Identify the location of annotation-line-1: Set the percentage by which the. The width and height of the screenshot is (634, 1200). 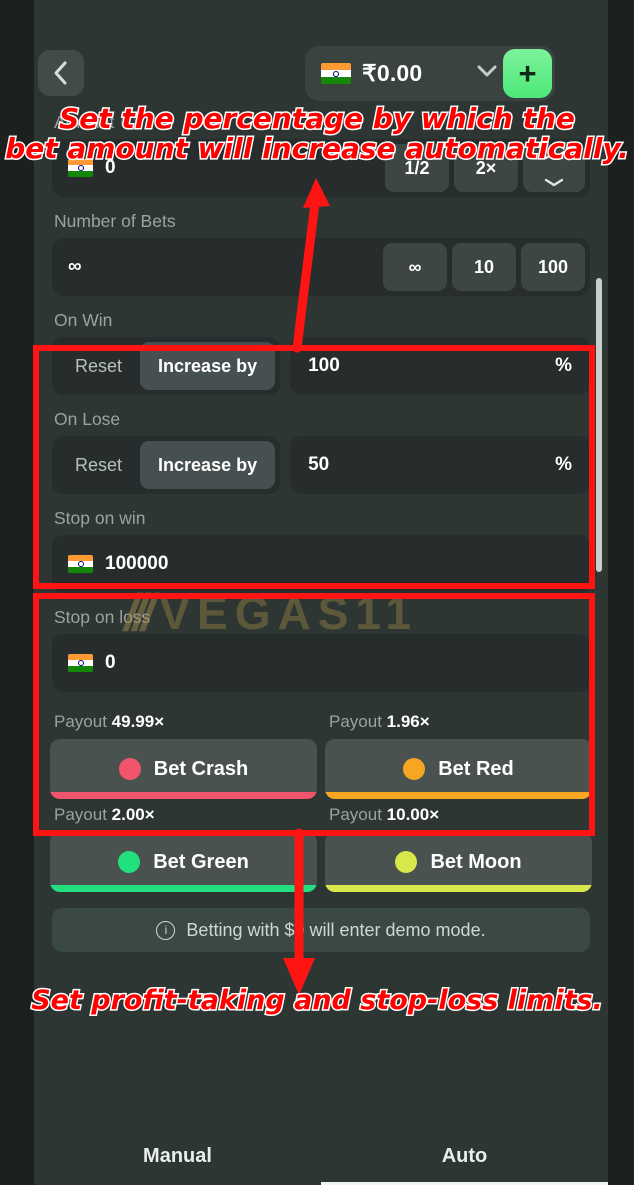
(317, 118).